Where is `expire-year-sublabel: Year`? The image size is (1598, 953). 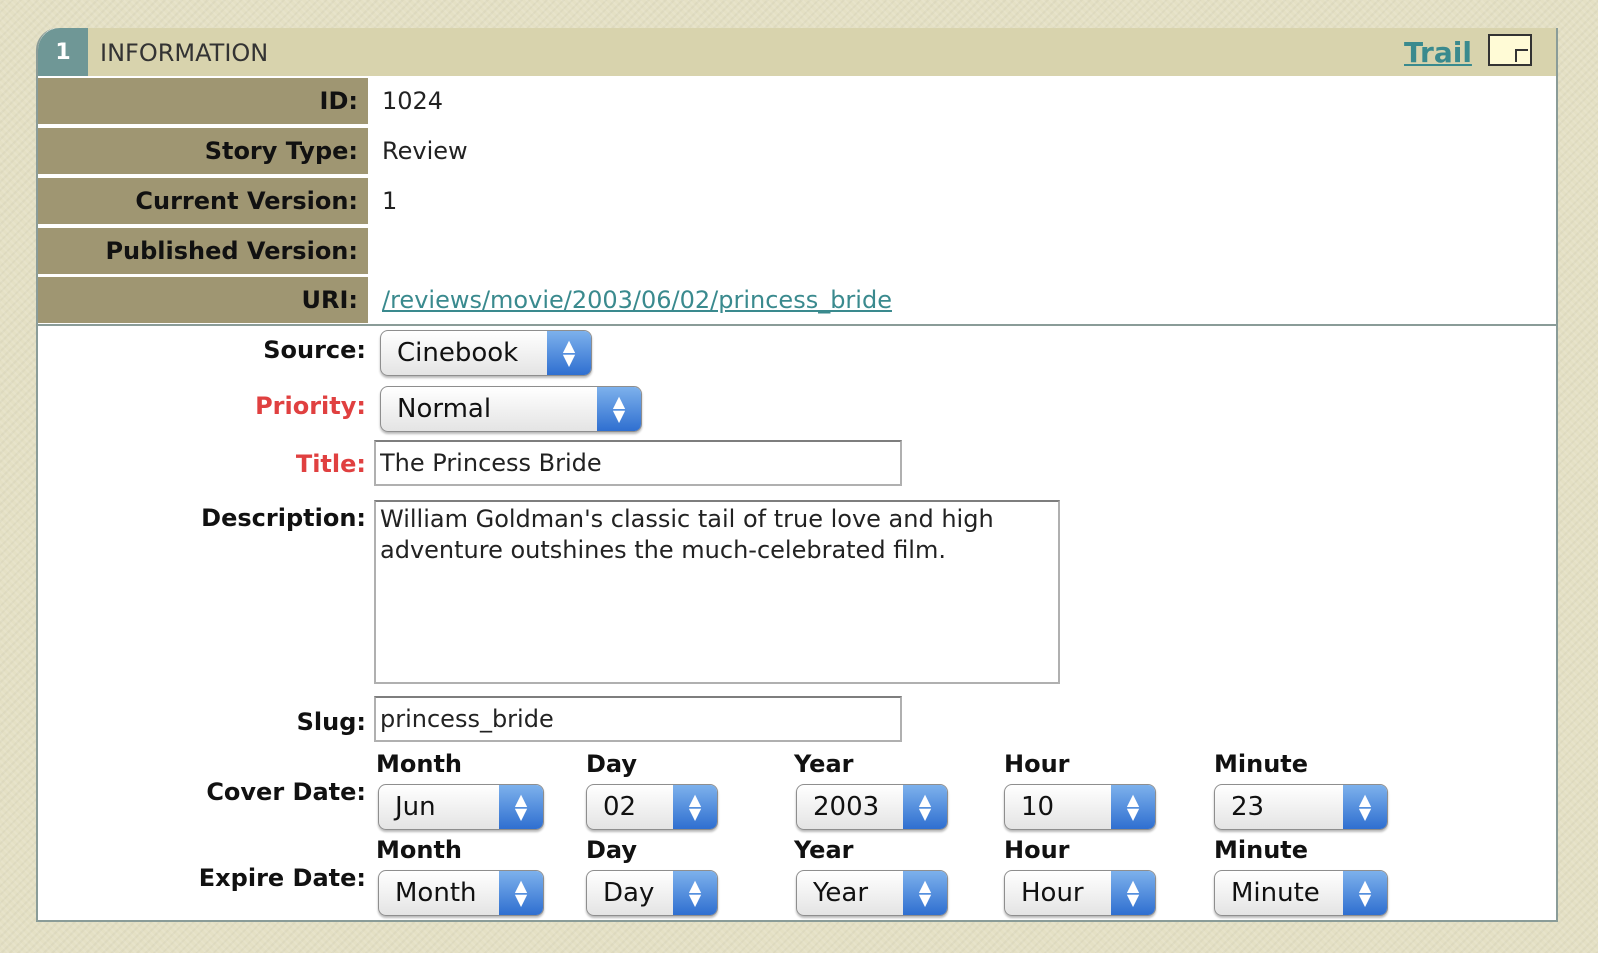 expire-year-sublabel: Year is located at coordinates (824, 850).